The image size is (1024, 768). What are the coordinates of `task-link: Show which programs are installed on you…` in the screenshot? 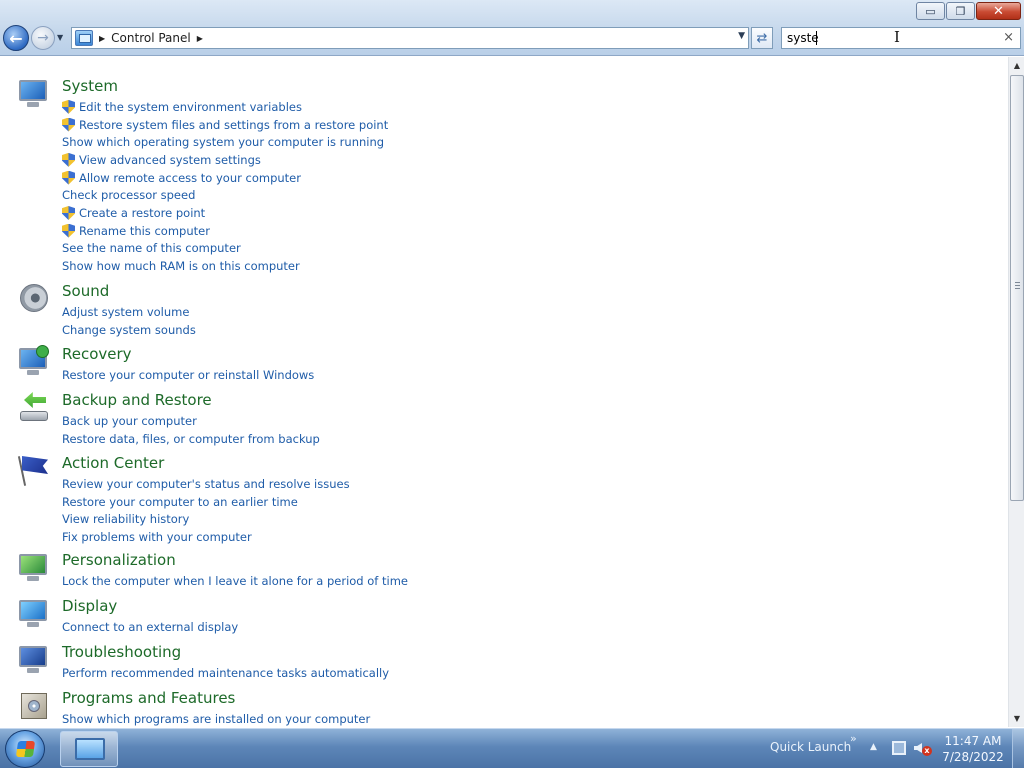 It's located at (216, 718).